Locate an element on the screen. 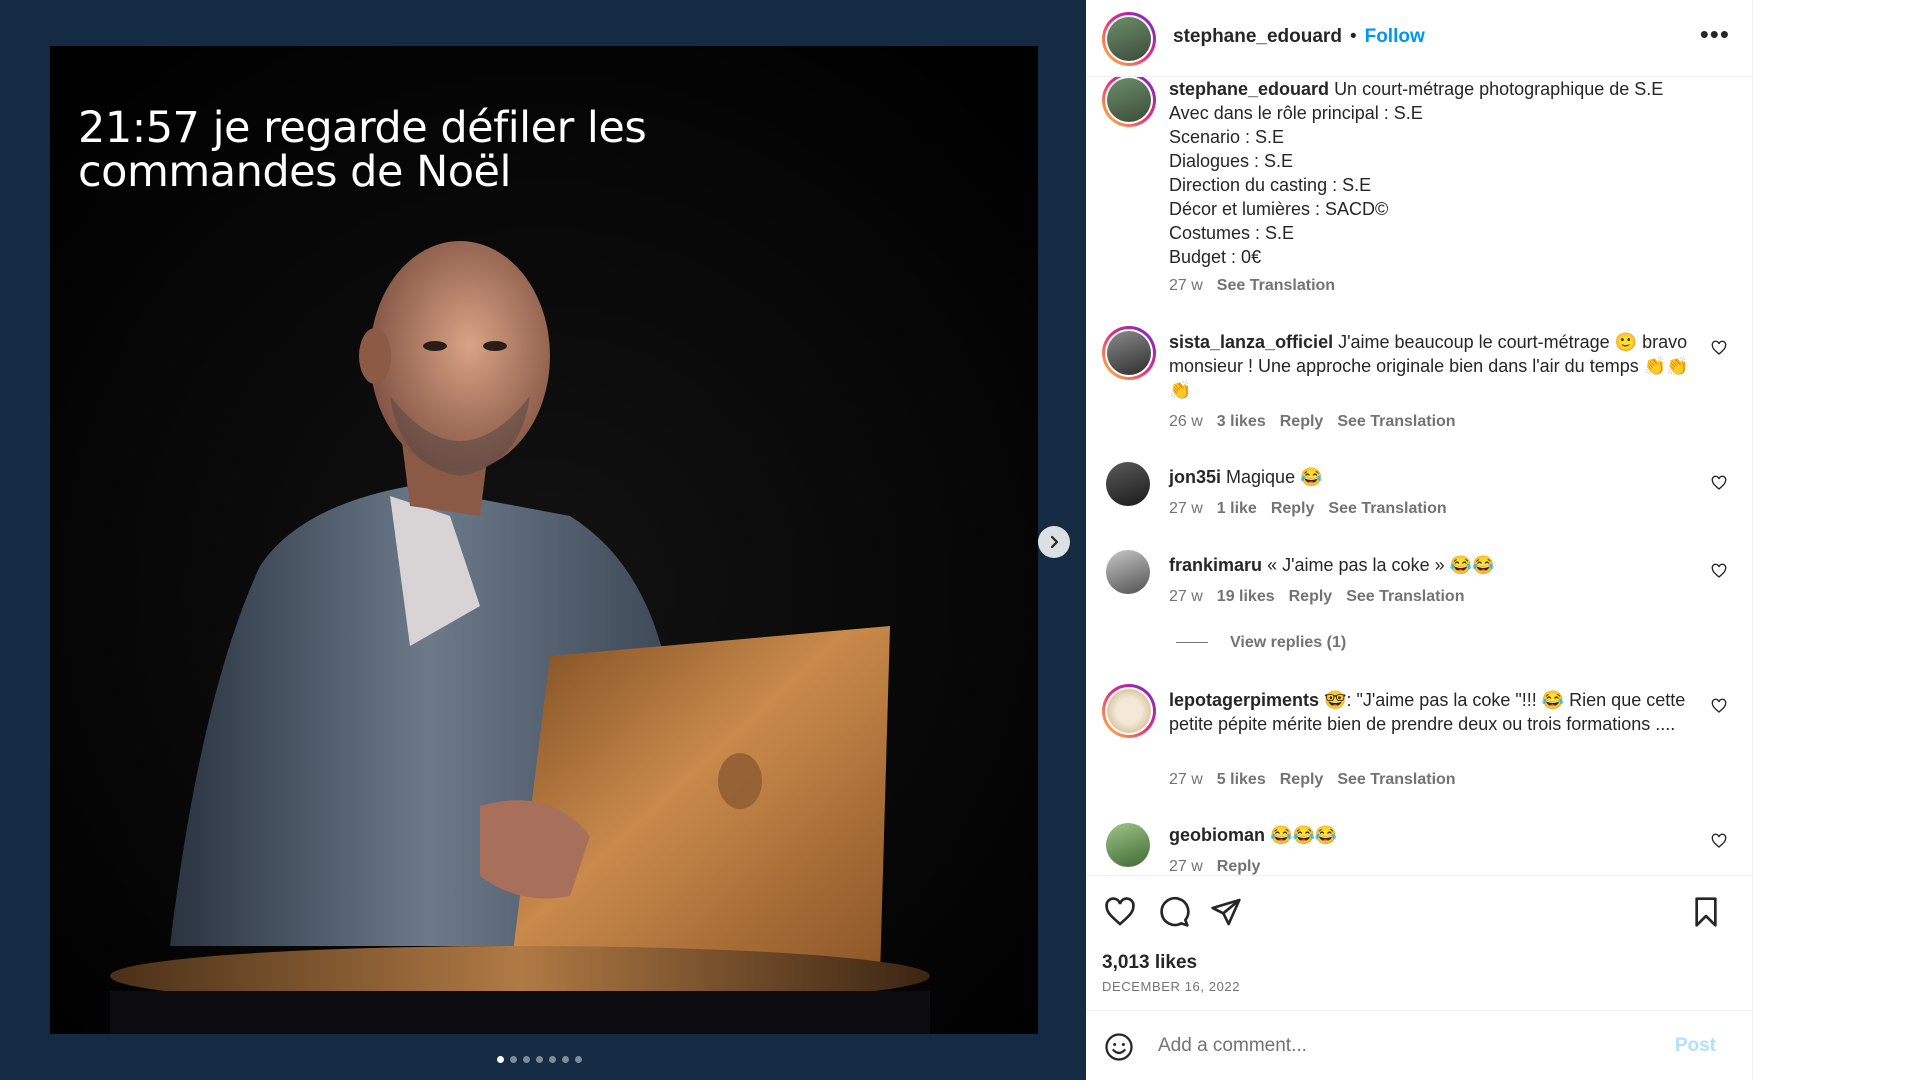 The image size is (1920, 1081). bookmark-icon is located at coordinates (1706, 912).